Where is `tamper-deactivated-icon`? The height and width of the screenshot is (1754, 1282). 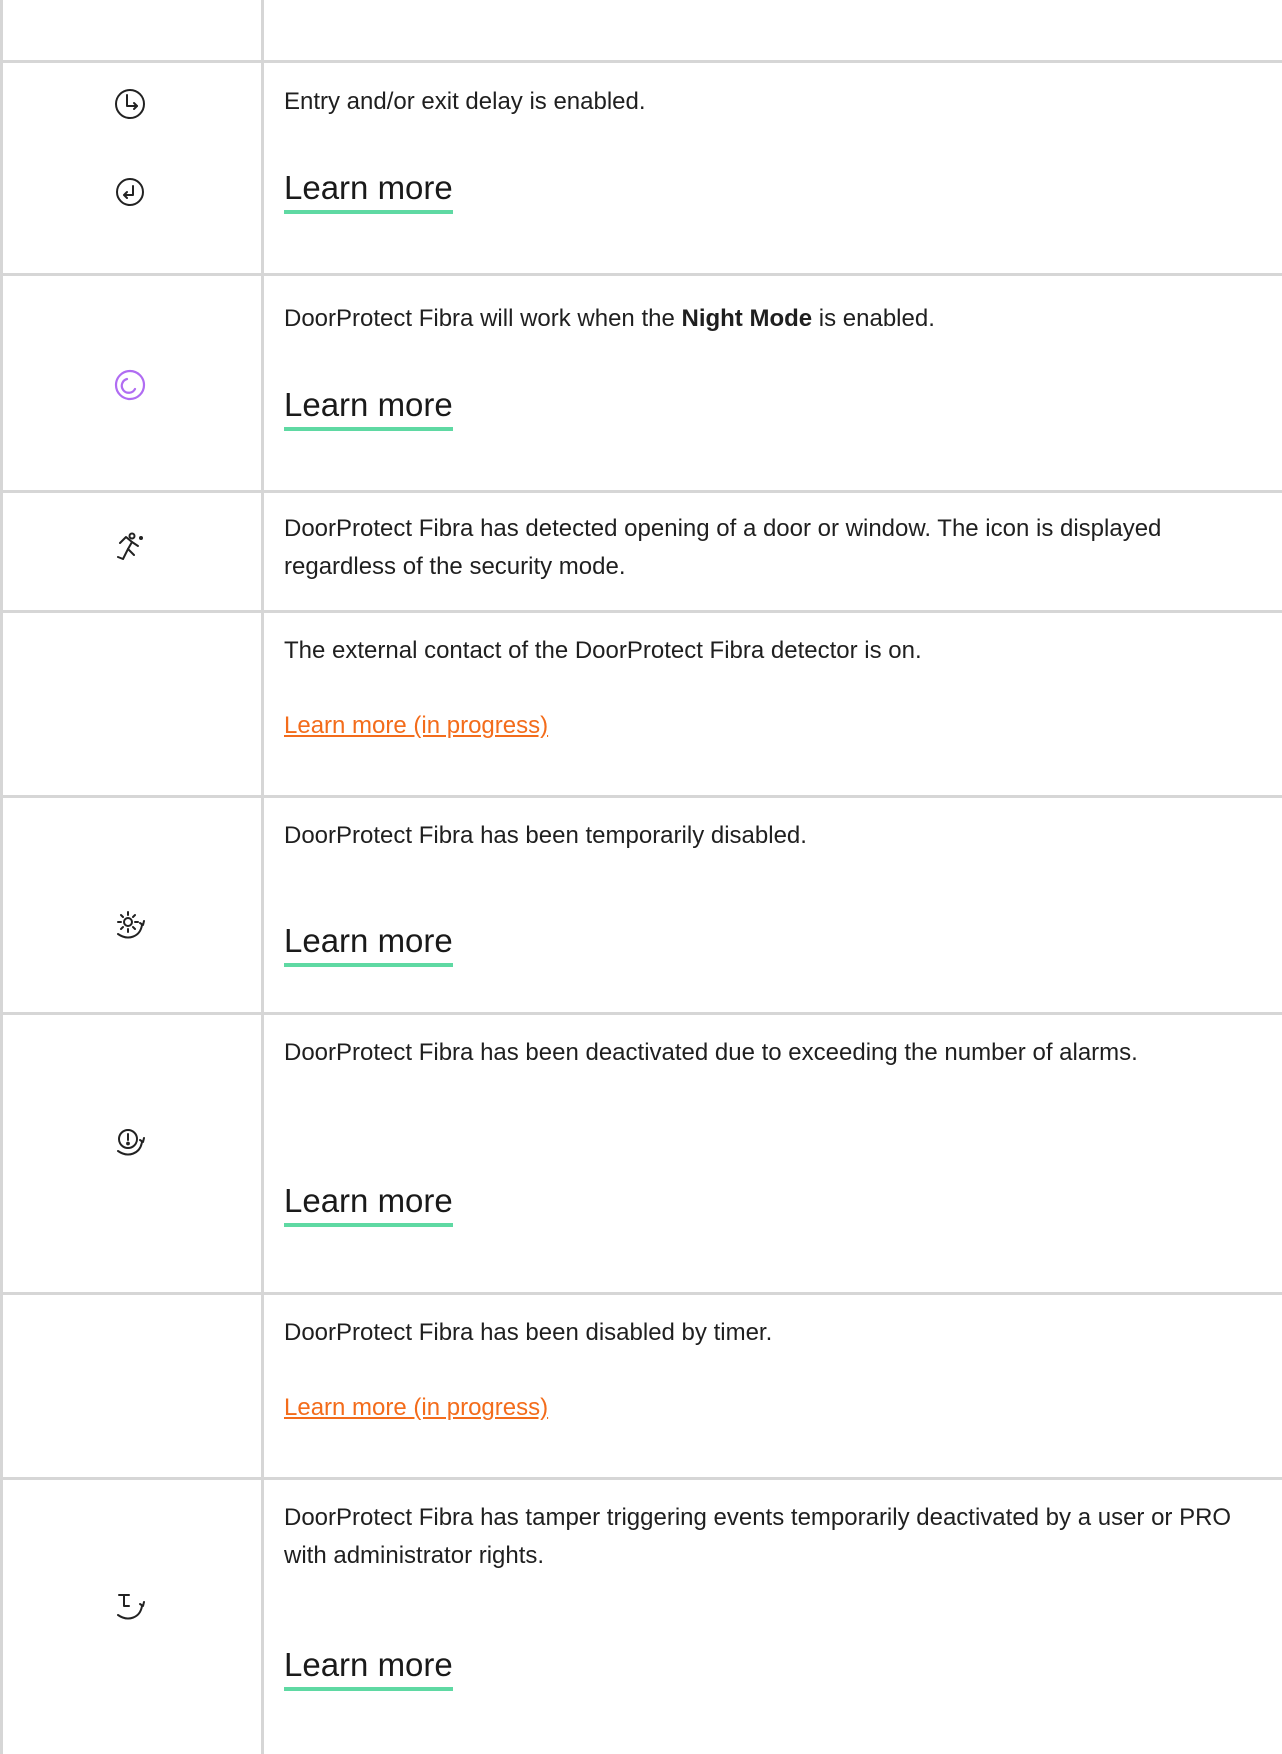
tamper-deactivated-icon is located at coordinates (130, 1606).